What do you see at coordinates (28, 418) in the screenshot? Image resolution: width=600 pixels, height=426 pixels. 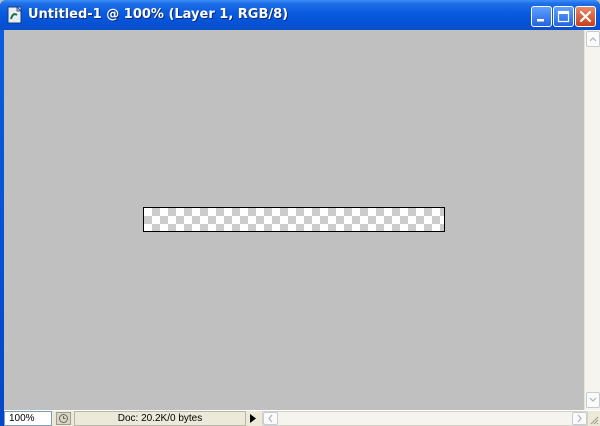 I see `zoom-field: 100%` at bounding box center [28, 418].